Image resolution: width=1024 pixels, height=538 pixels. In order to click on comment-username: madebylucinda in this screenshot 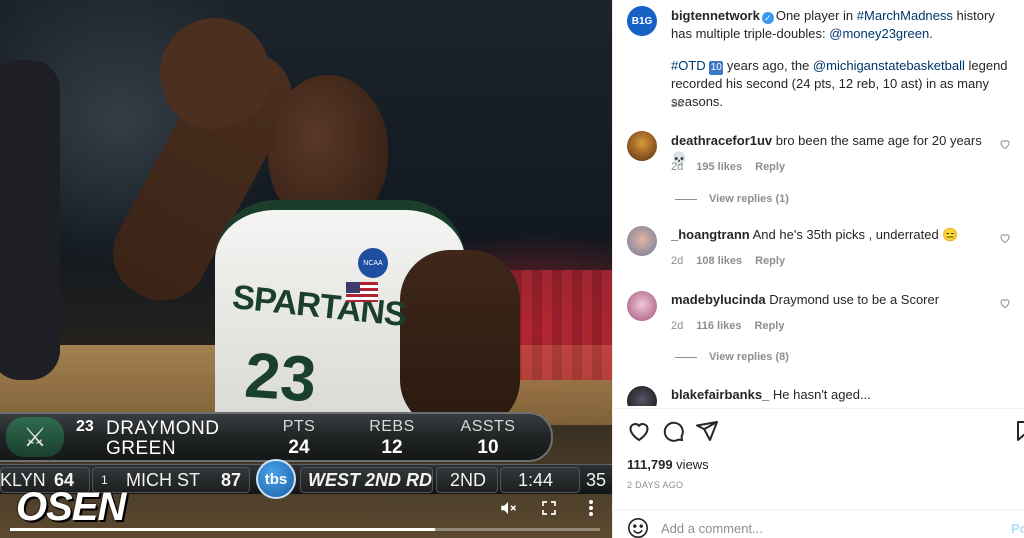, I will do `click(718, 299)`.